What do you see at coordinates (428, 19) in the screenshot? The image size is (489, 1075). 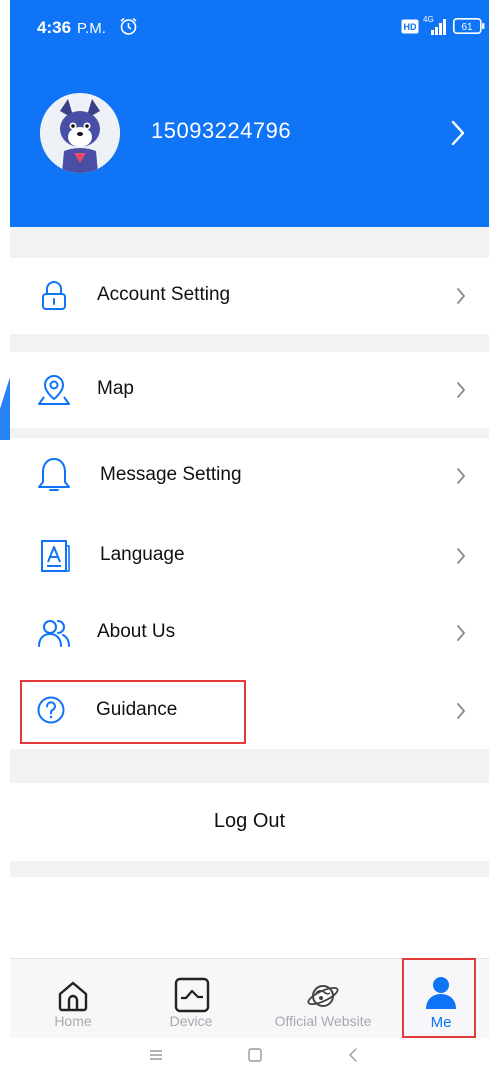 I see `svg-text: 4G` at bounding box center [428, 19].